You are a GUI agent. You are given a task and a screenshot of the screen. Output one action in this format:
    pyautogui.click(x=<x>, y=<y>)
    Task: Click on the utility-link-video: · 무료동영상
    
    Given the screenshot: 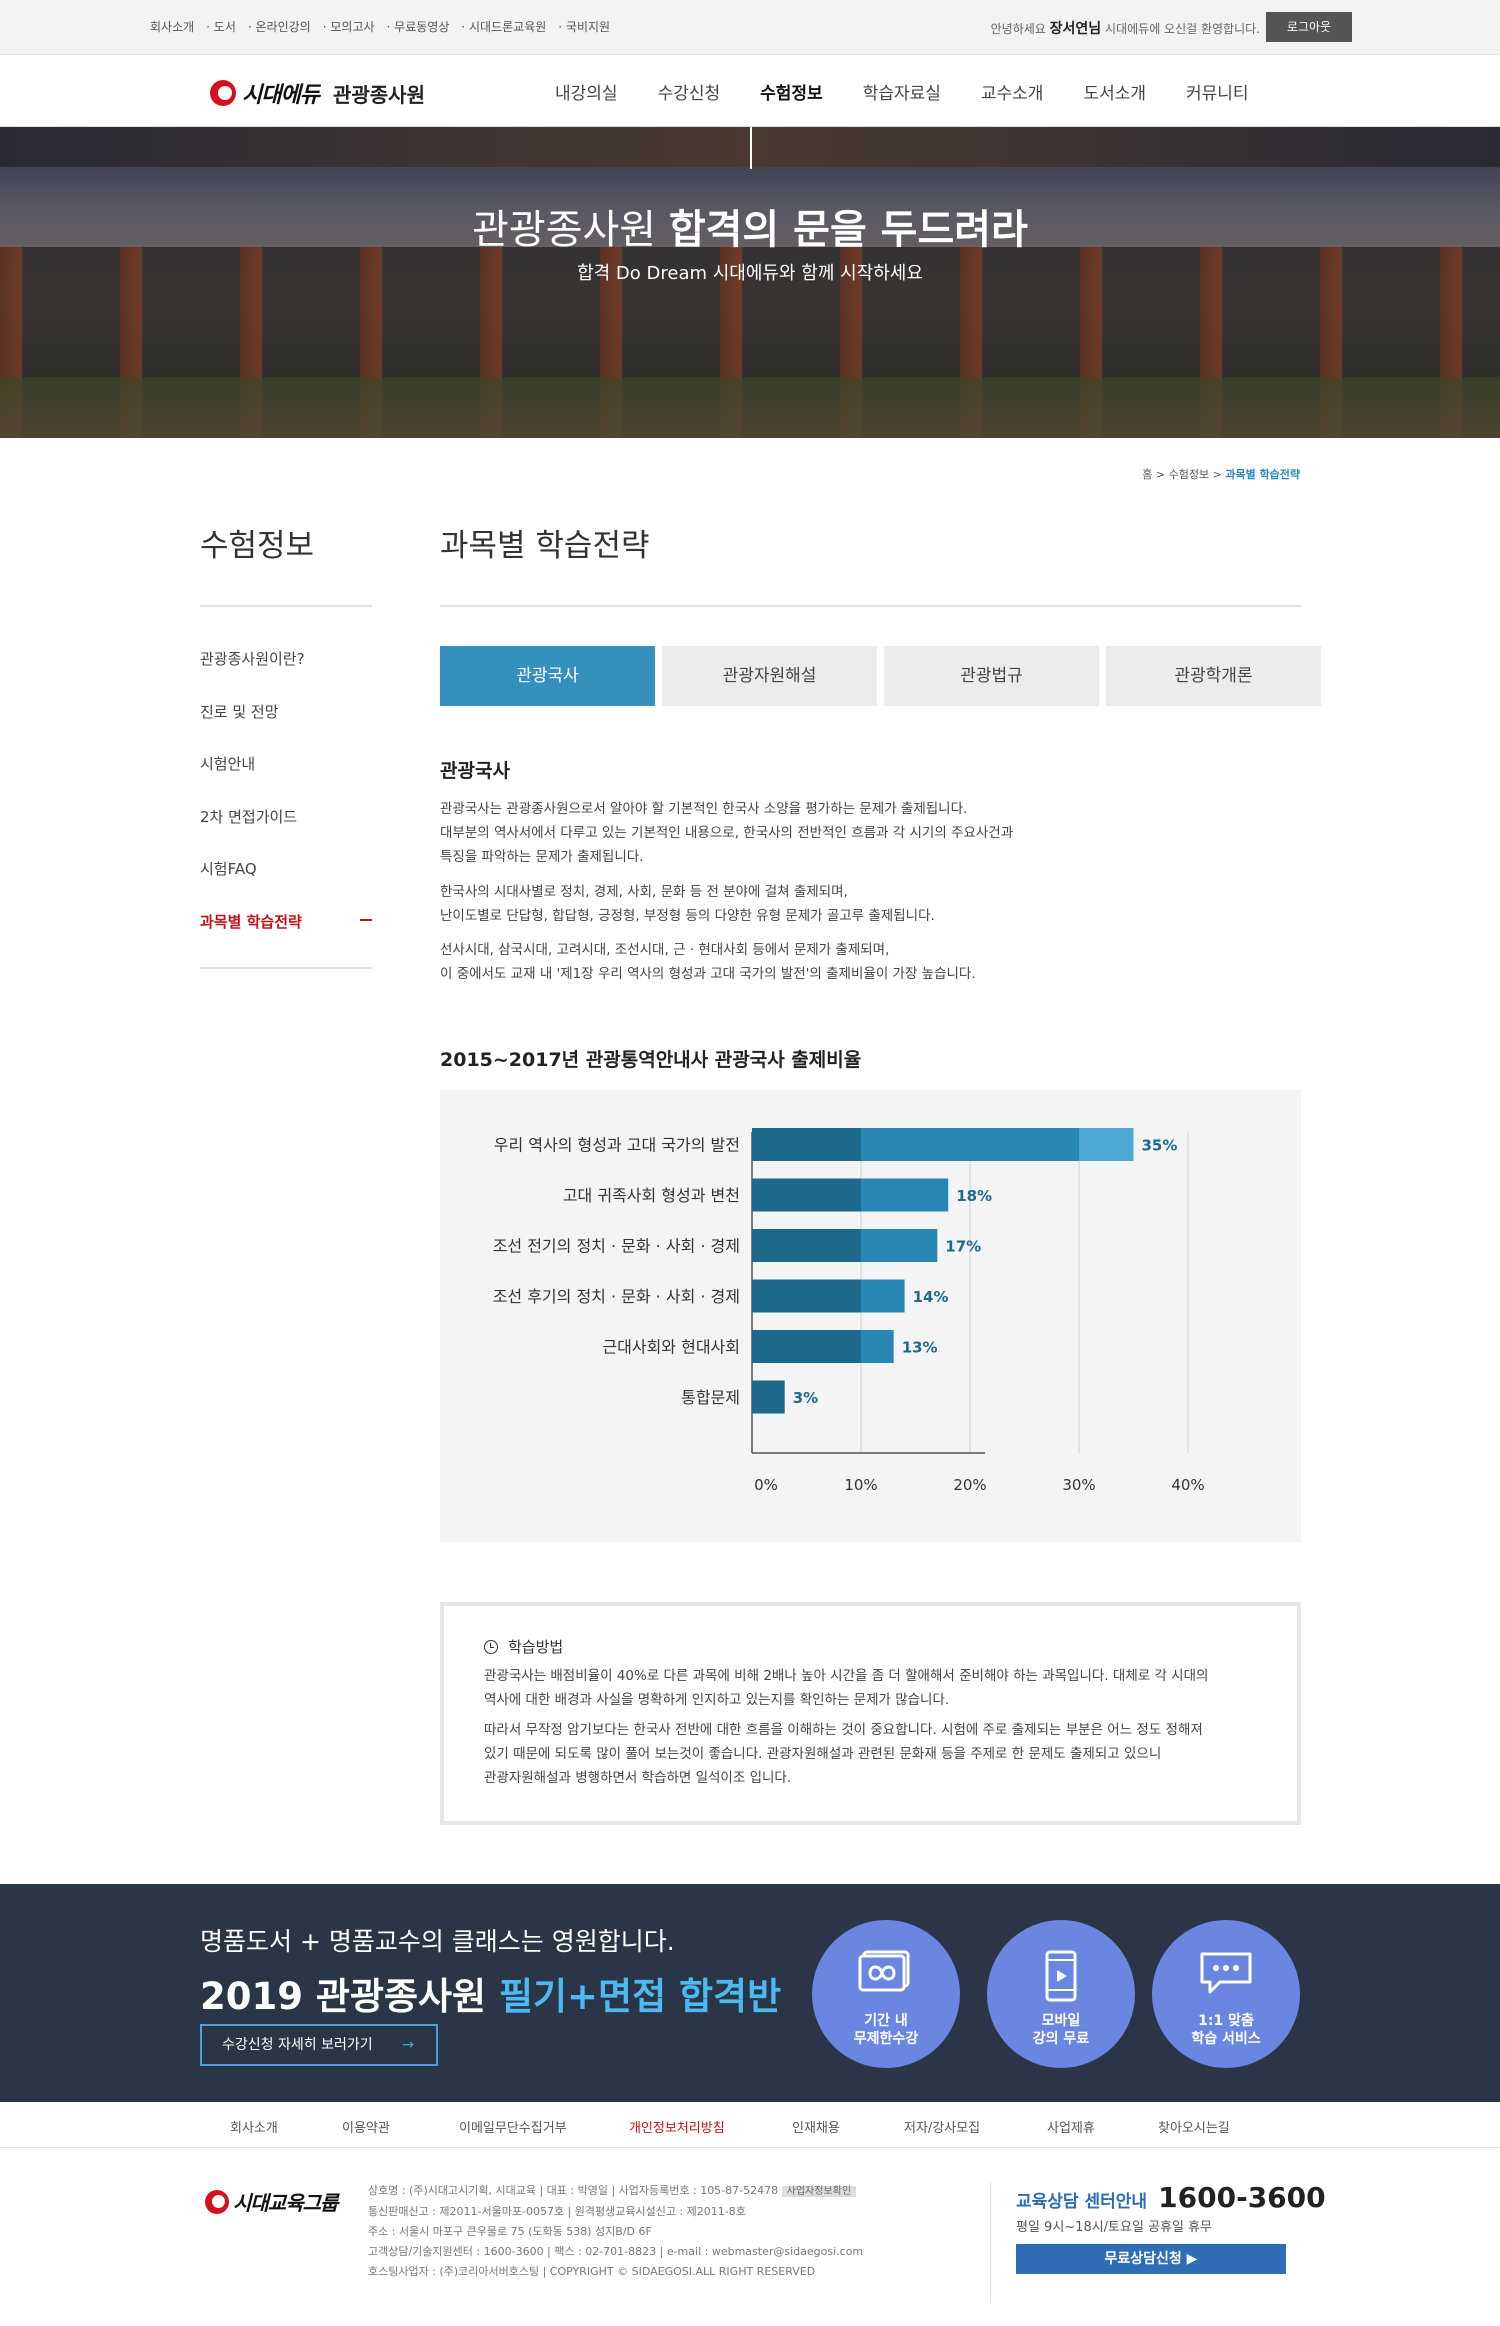 What is the action you would take?
    pyautogui.click(x=418, y=26)
    